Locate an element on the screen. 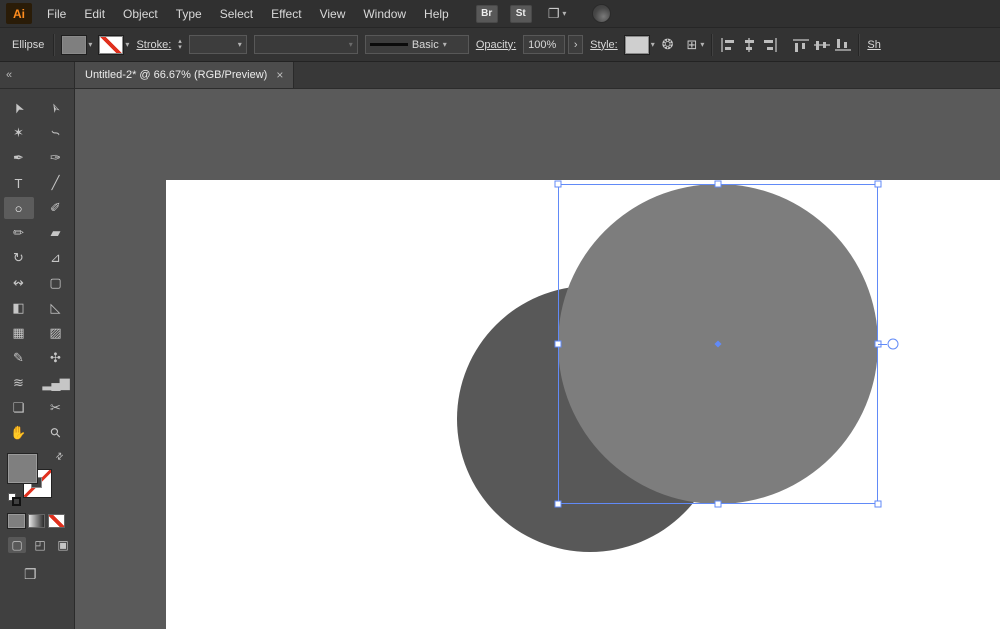 Image resolution: width=1000 pixels, height=629 pixels. vertical-align-bottom-button is located at coordinates (843, 45).